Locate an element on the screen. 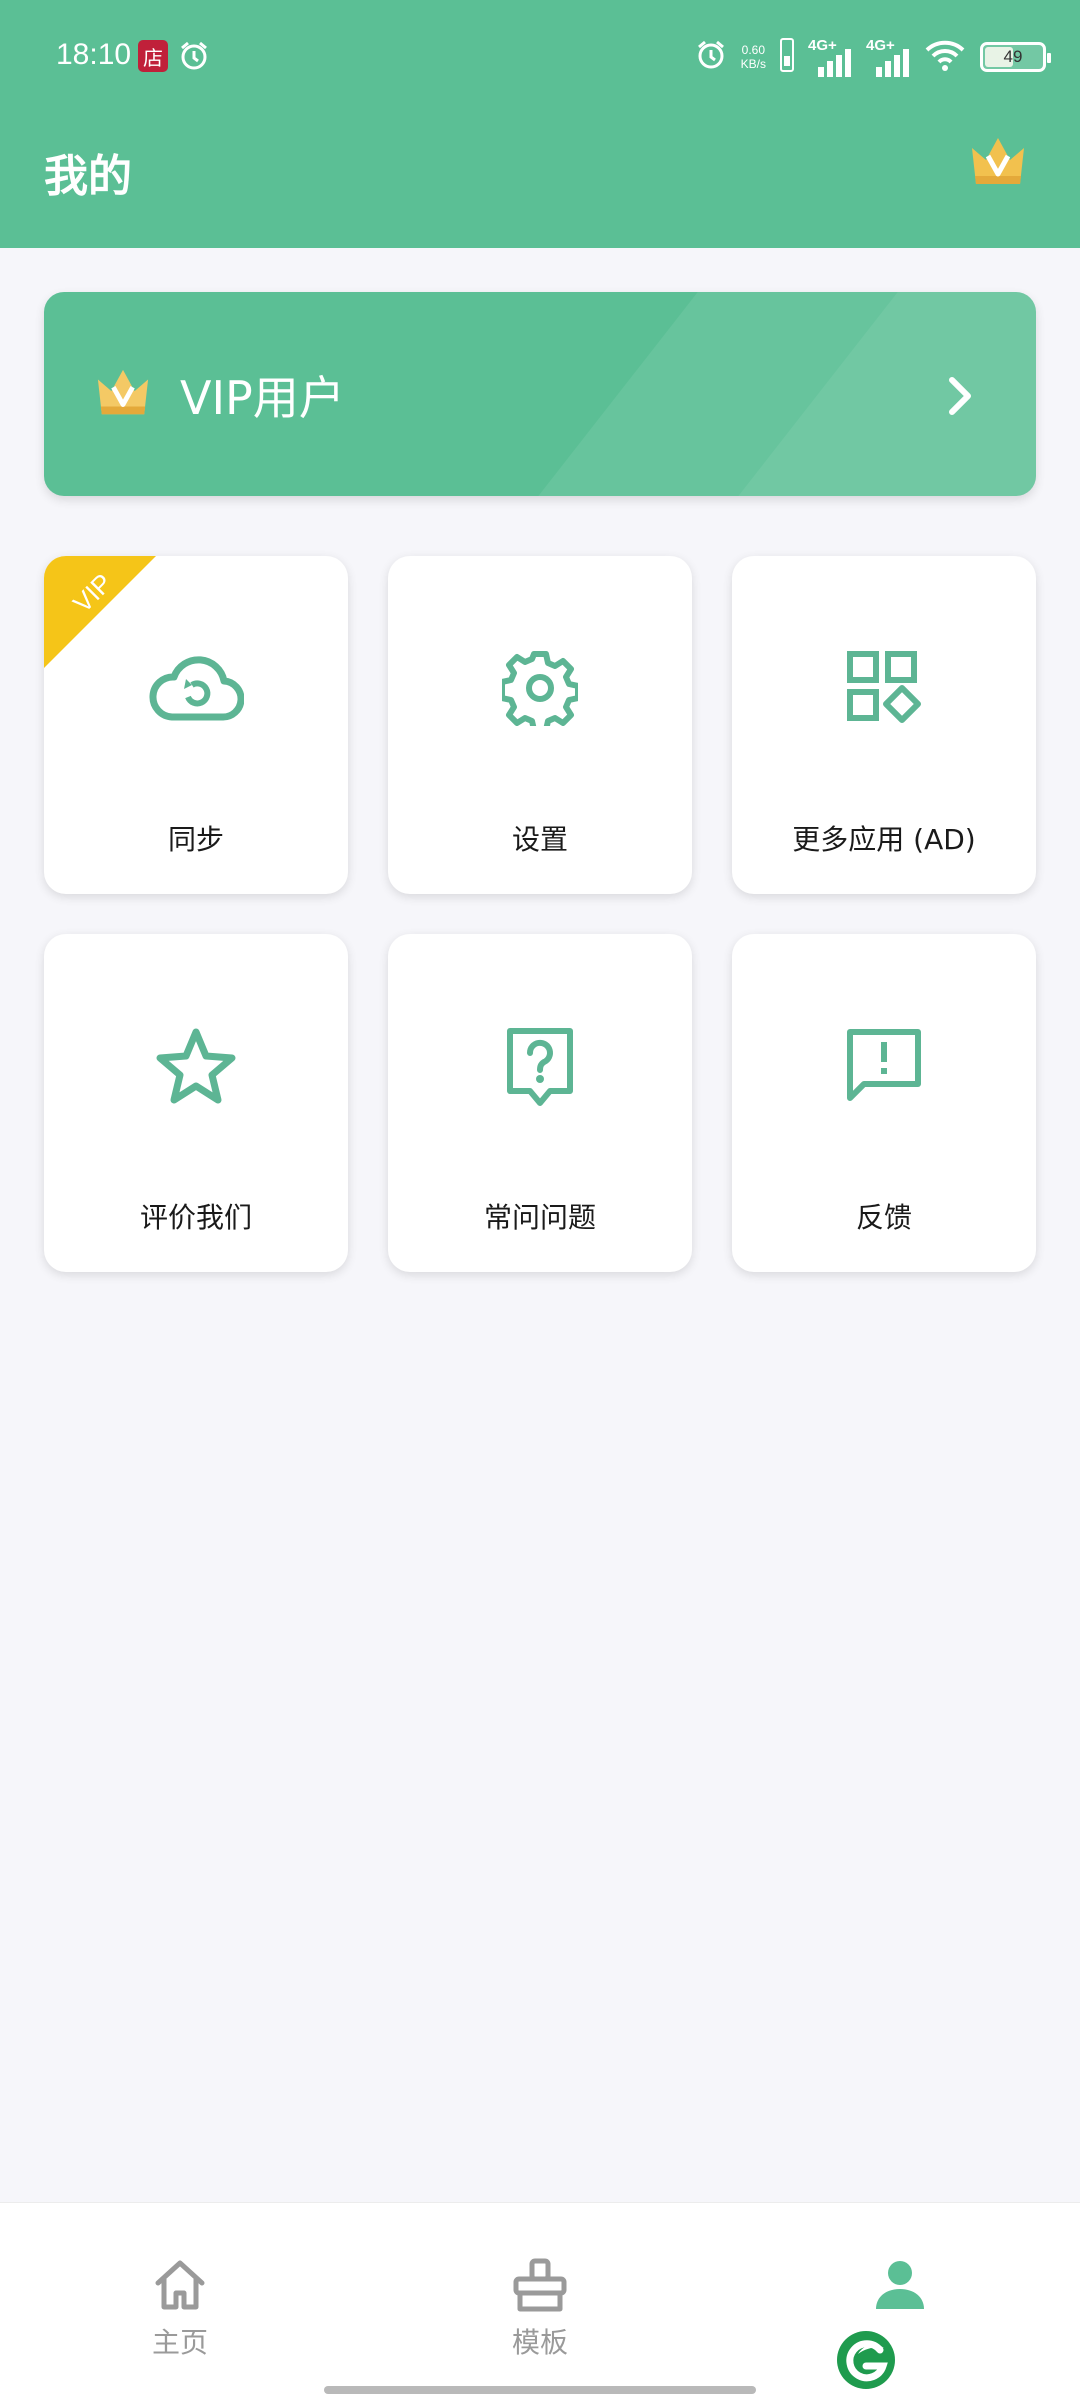 The image size is (1080, 2400). settings-label: 设置 is located at coordinates (539, 839).